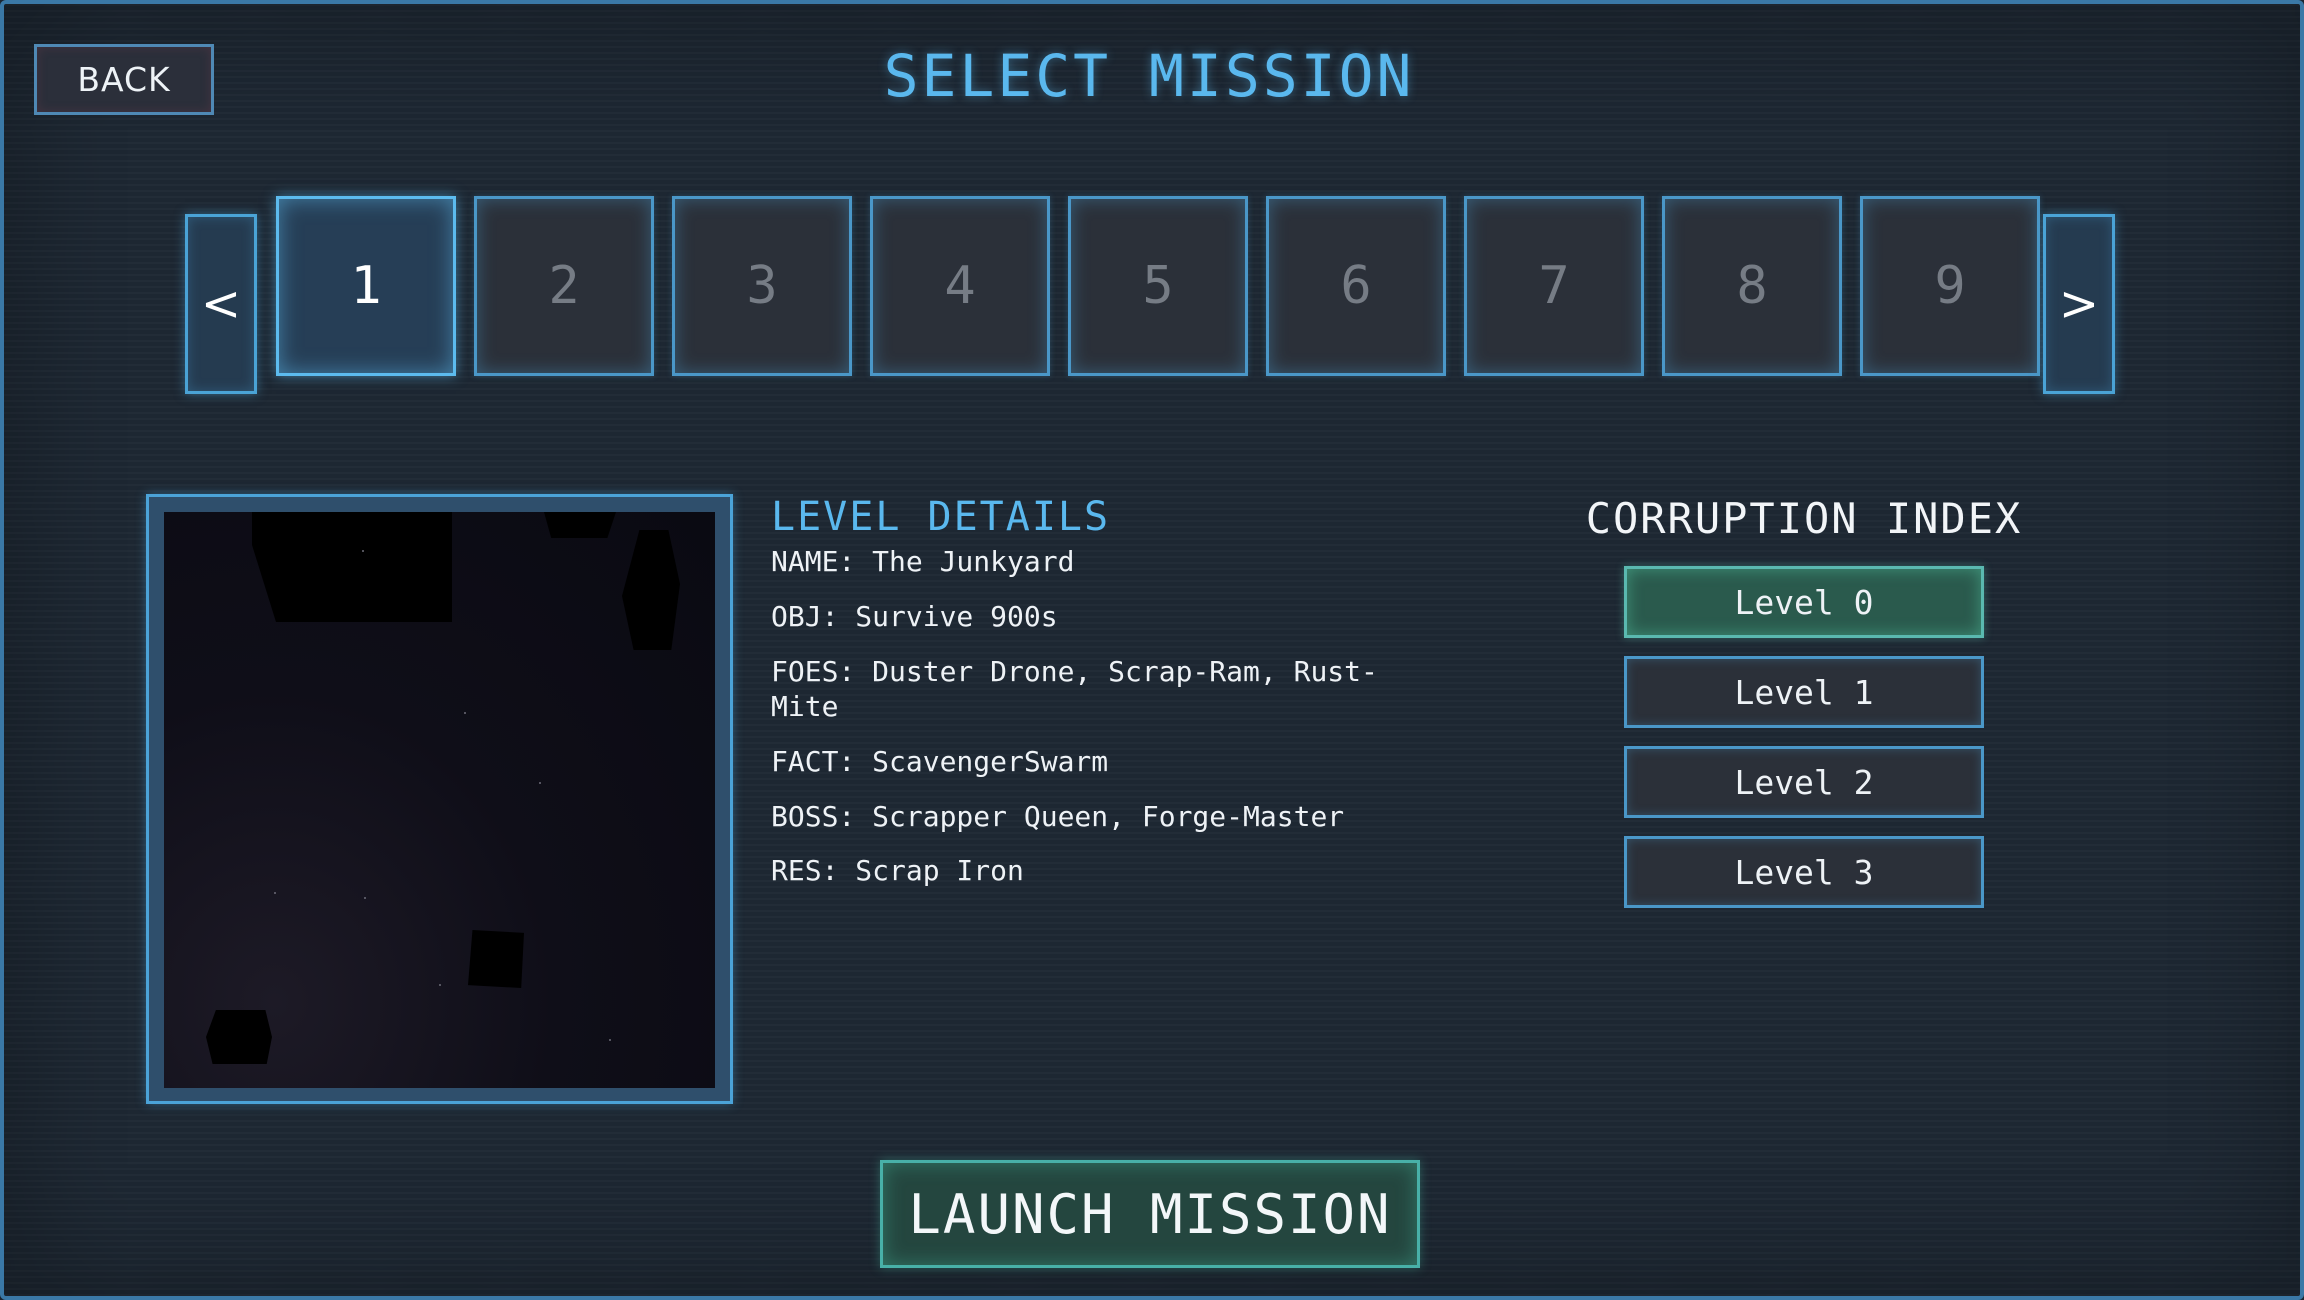 Image resolution: width=2304 pixels, height=1300 pixels. What do you see at coordinates (1074, 689) in the screenshot?
I see `level-foes: FOES: Duster Drone, Scrap-Ram, Rust-Mite` at bounding box center [1074, 689].